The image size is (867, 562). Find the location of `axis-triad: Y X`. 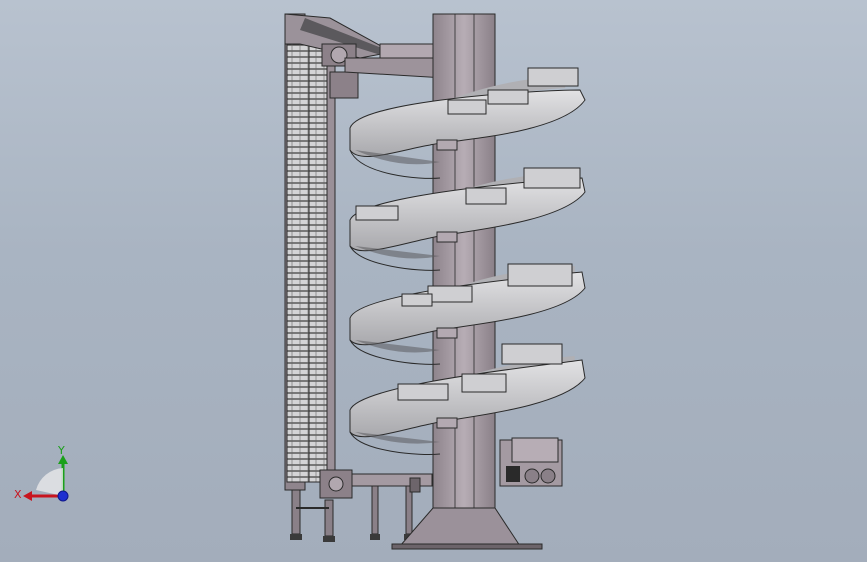

axis-triad: Y X is located at coordinates (41, 473).